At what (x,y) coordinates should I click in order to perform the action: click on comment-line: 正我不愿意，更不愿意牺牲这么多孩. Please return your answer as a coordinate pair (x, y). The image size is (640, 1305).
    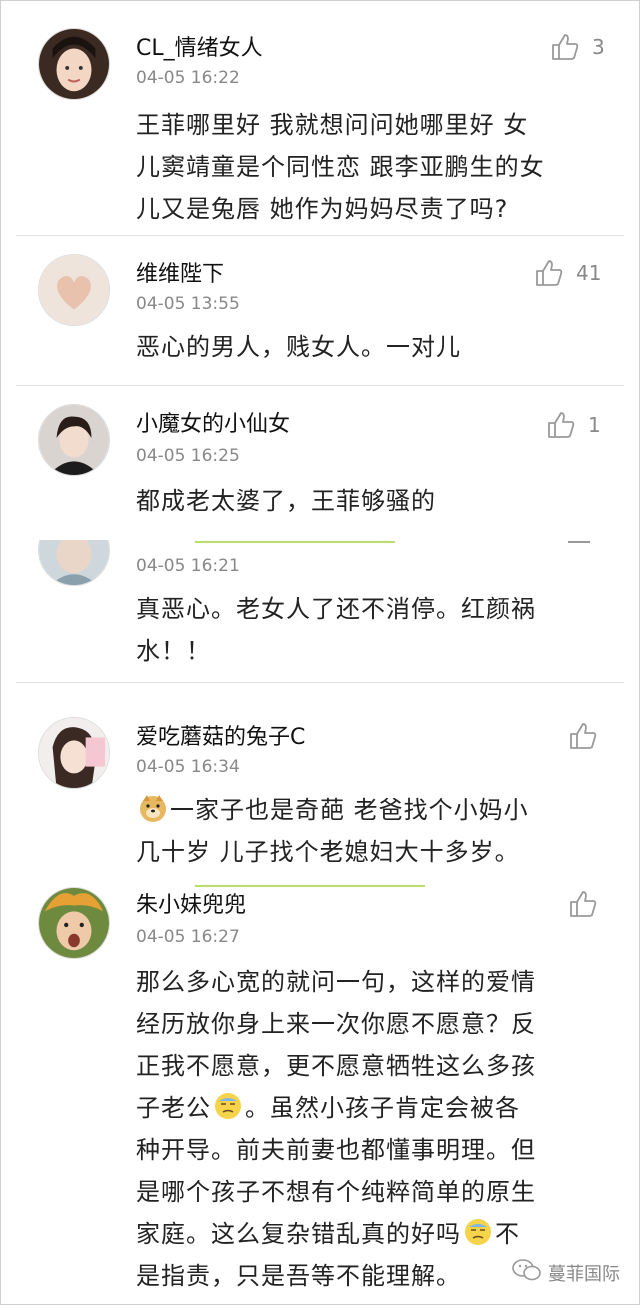
    Looking at the image, I should click on (336, 1066).